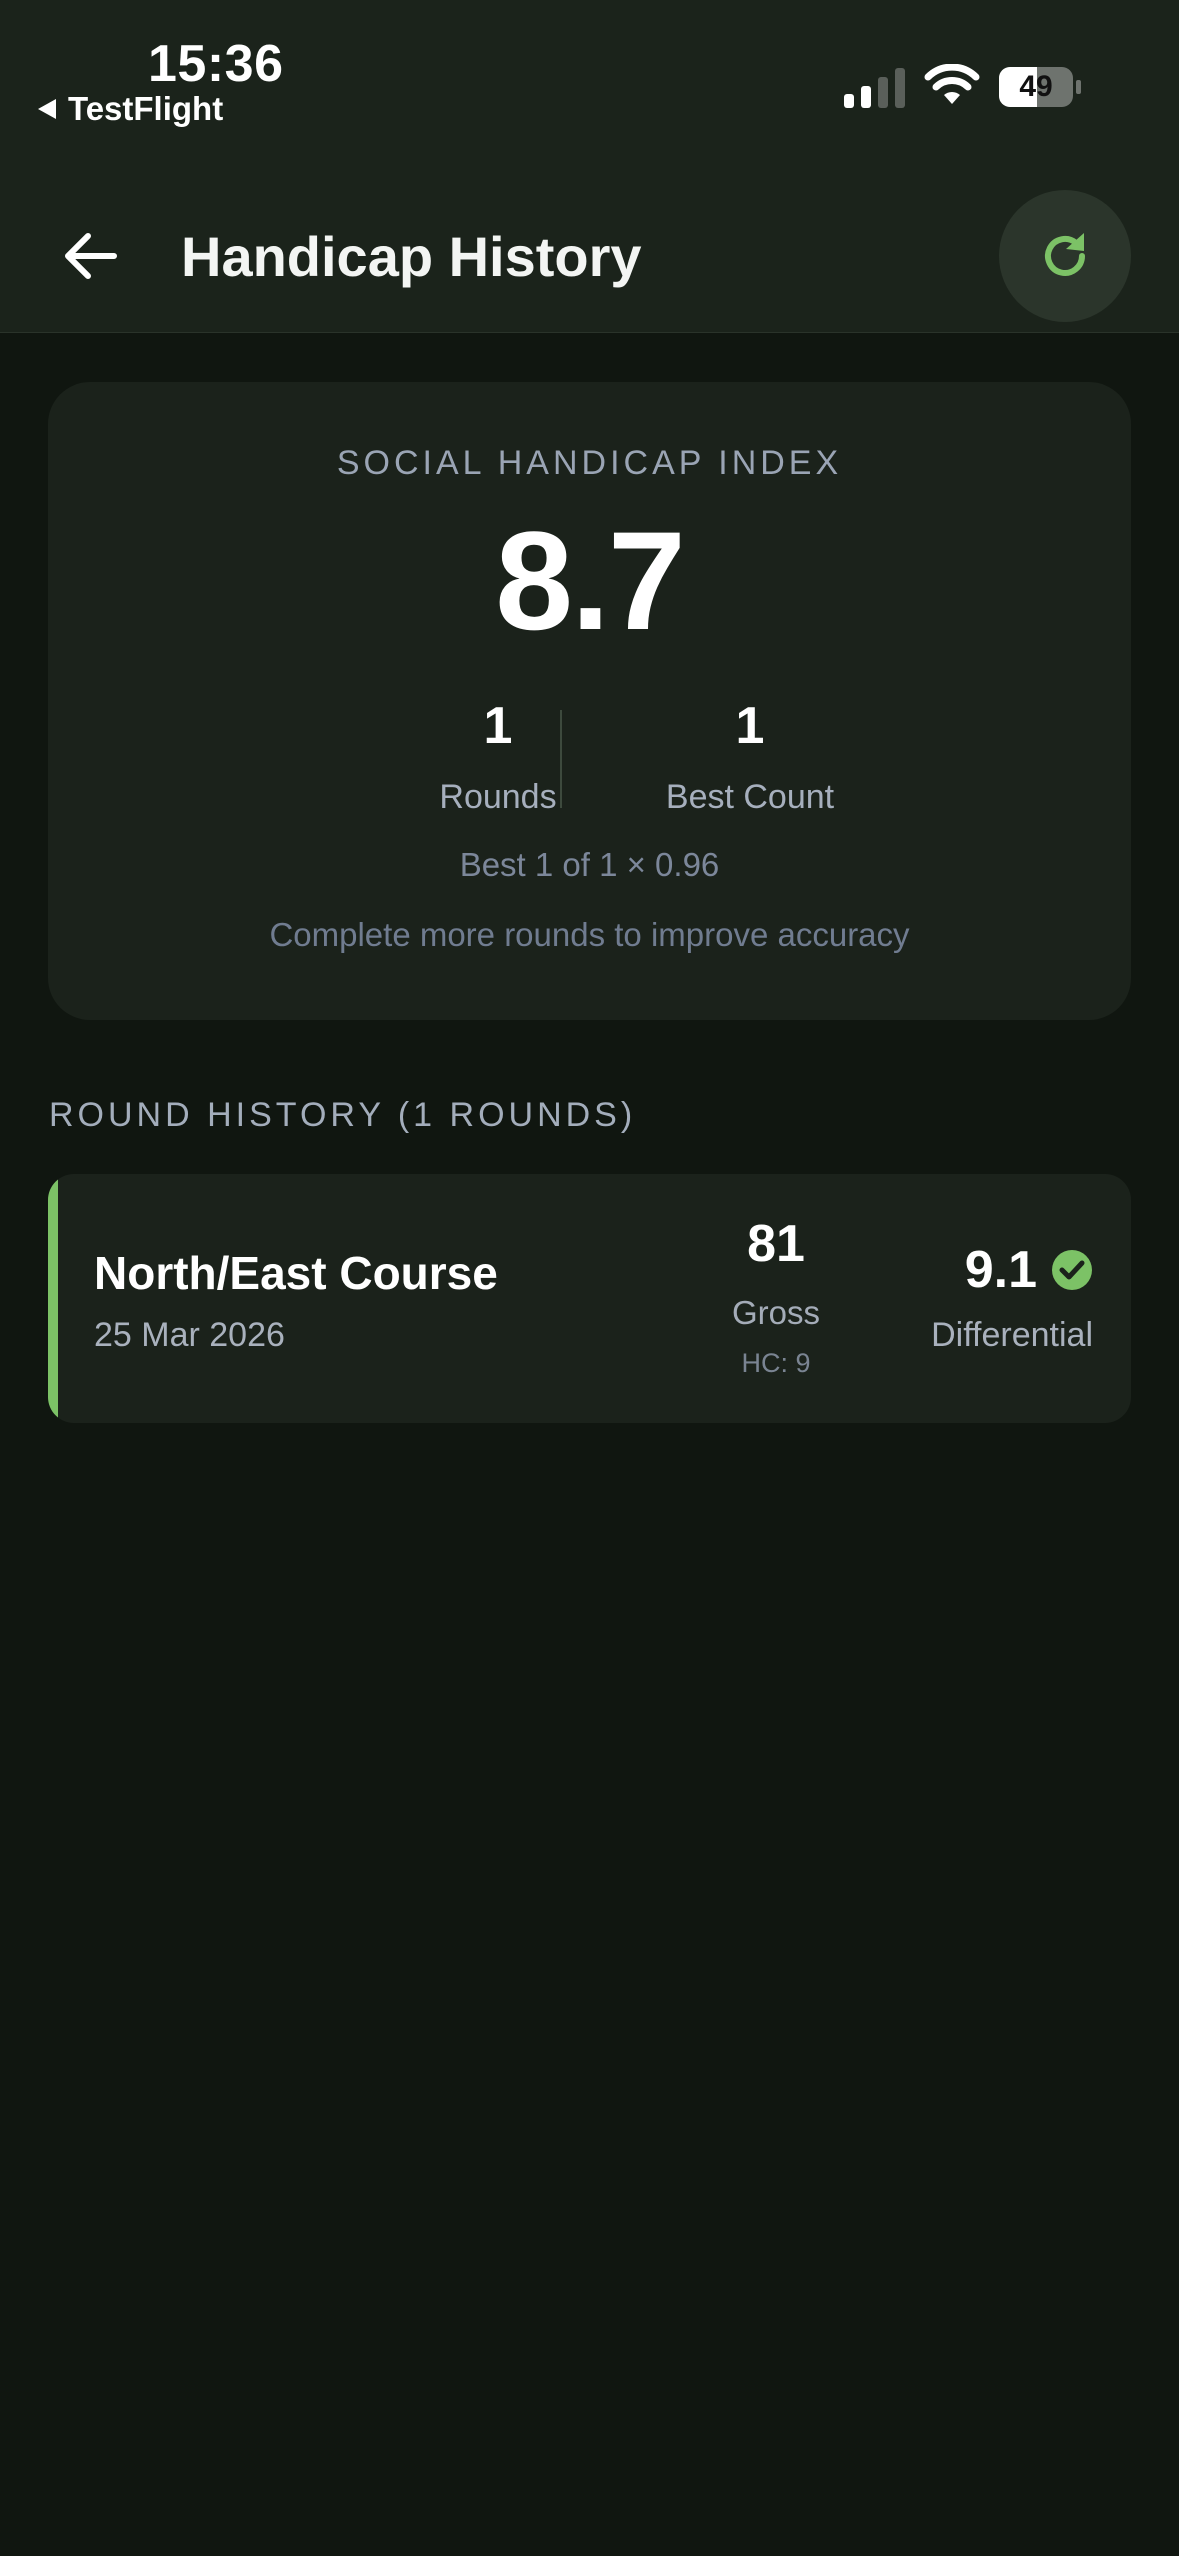 Image resolution: width=1179 pixels, height=2556 pixels. What do you see at coordinates (775, 1312) in the screenshot?
I see `gross-label: Gross` at bounding box center [775, 1312].